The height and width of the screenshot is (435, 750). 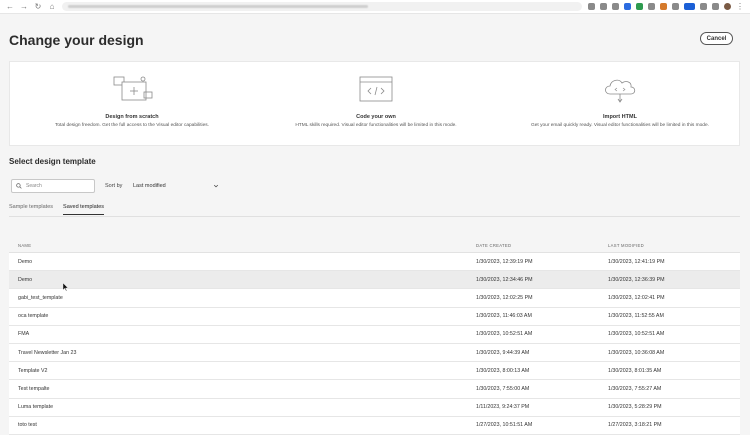 What do you see at coordinates (689, 6) in the screenshot?
I see `extension-new-icon` at bounding box center [689, 6].